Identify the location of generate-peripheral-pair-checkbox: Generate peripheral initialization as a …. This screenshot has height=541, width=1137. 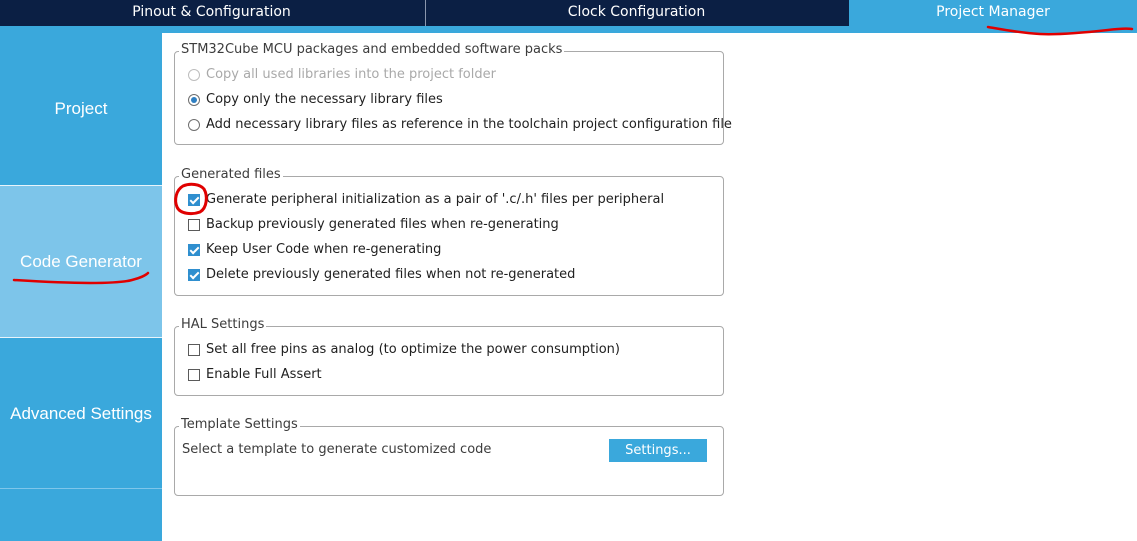
(426, 200).